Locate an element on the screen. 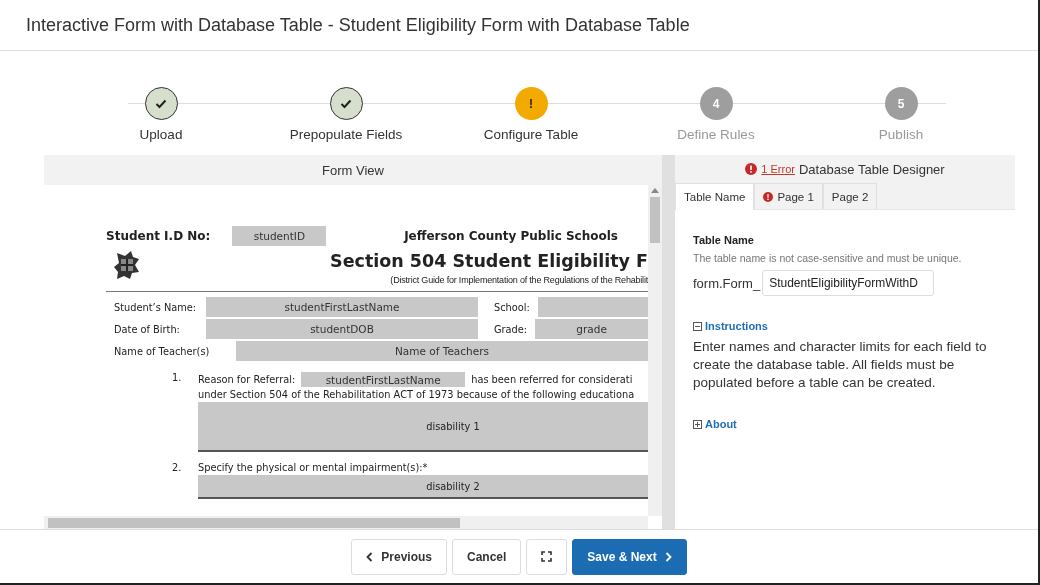 The image size is (1040, 585). form-text: Reason for Referral: is located at coordinates (247, 379).